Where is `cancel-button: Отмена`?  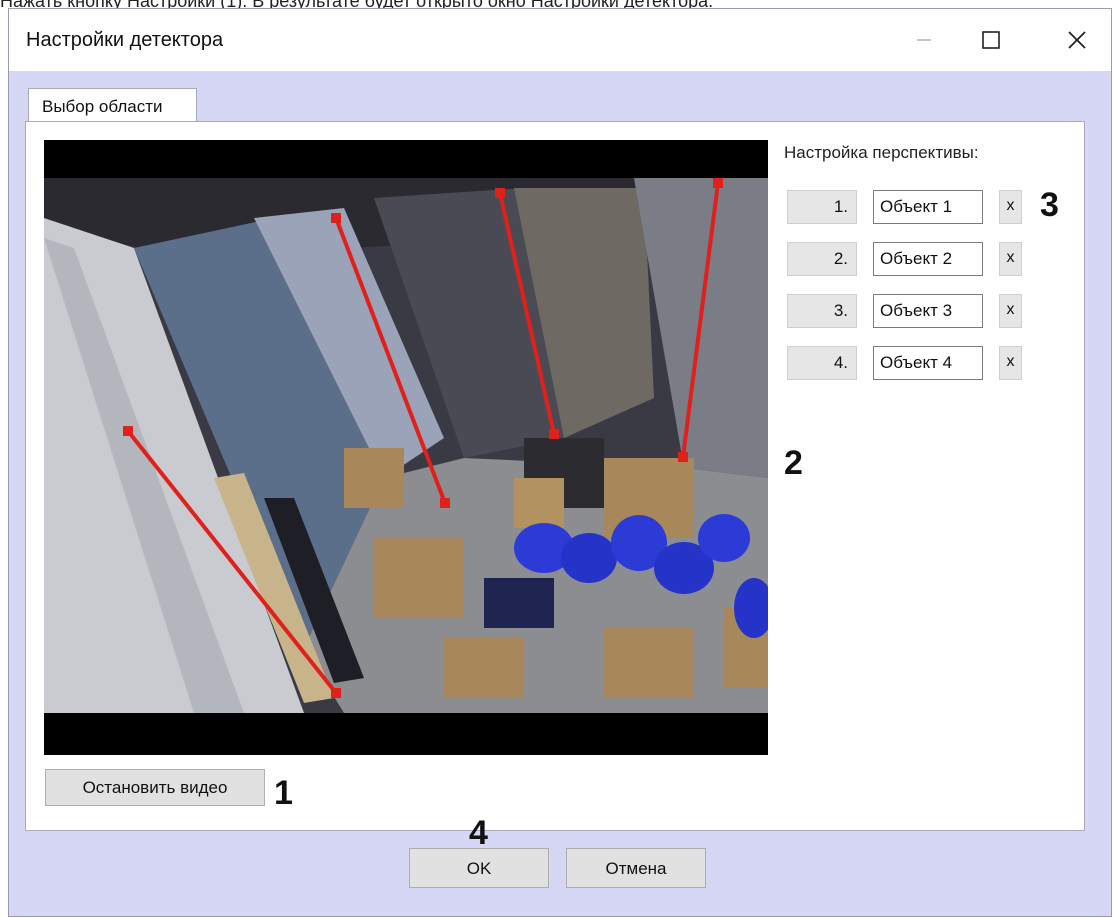
cancel-button: Отмена is located at coordinates (636, 868).